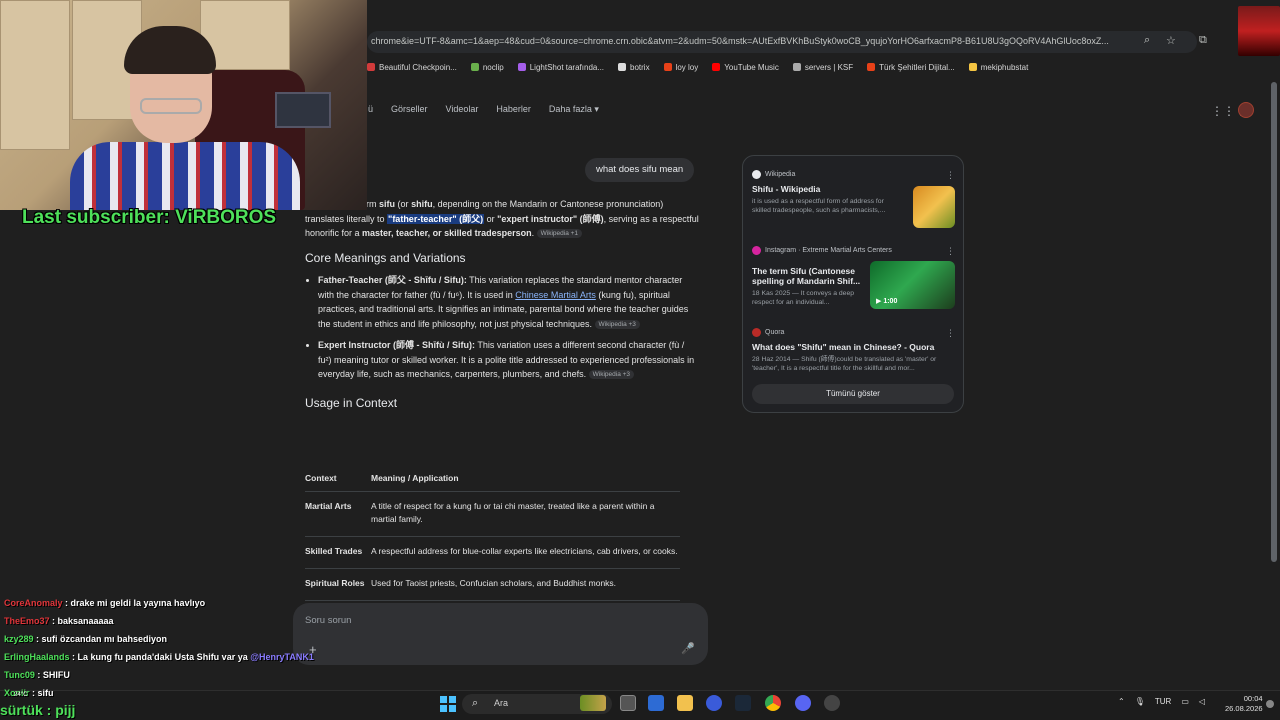 The width and height of the screenshot is (1280, 720). I want to click on extensions-icon: ⧉, so click(1203, 40).